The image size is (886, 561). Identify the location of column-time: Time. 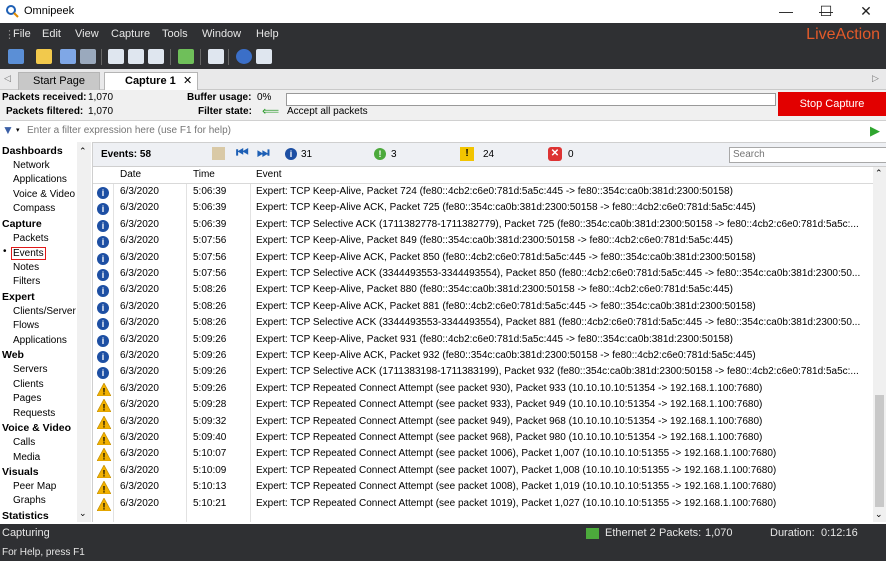
(204, 175).